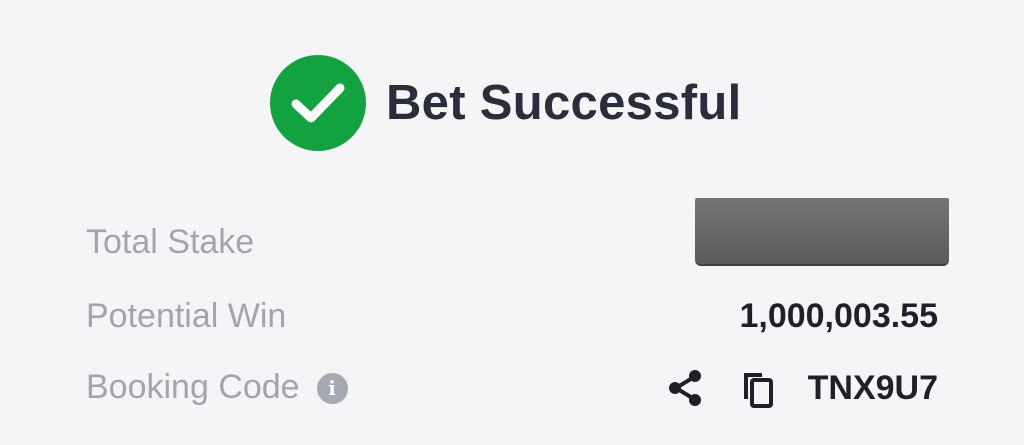 Image resolution: width=1024 pixels, height=445 pixels. I want to click on copy-button, so click(757, 388).